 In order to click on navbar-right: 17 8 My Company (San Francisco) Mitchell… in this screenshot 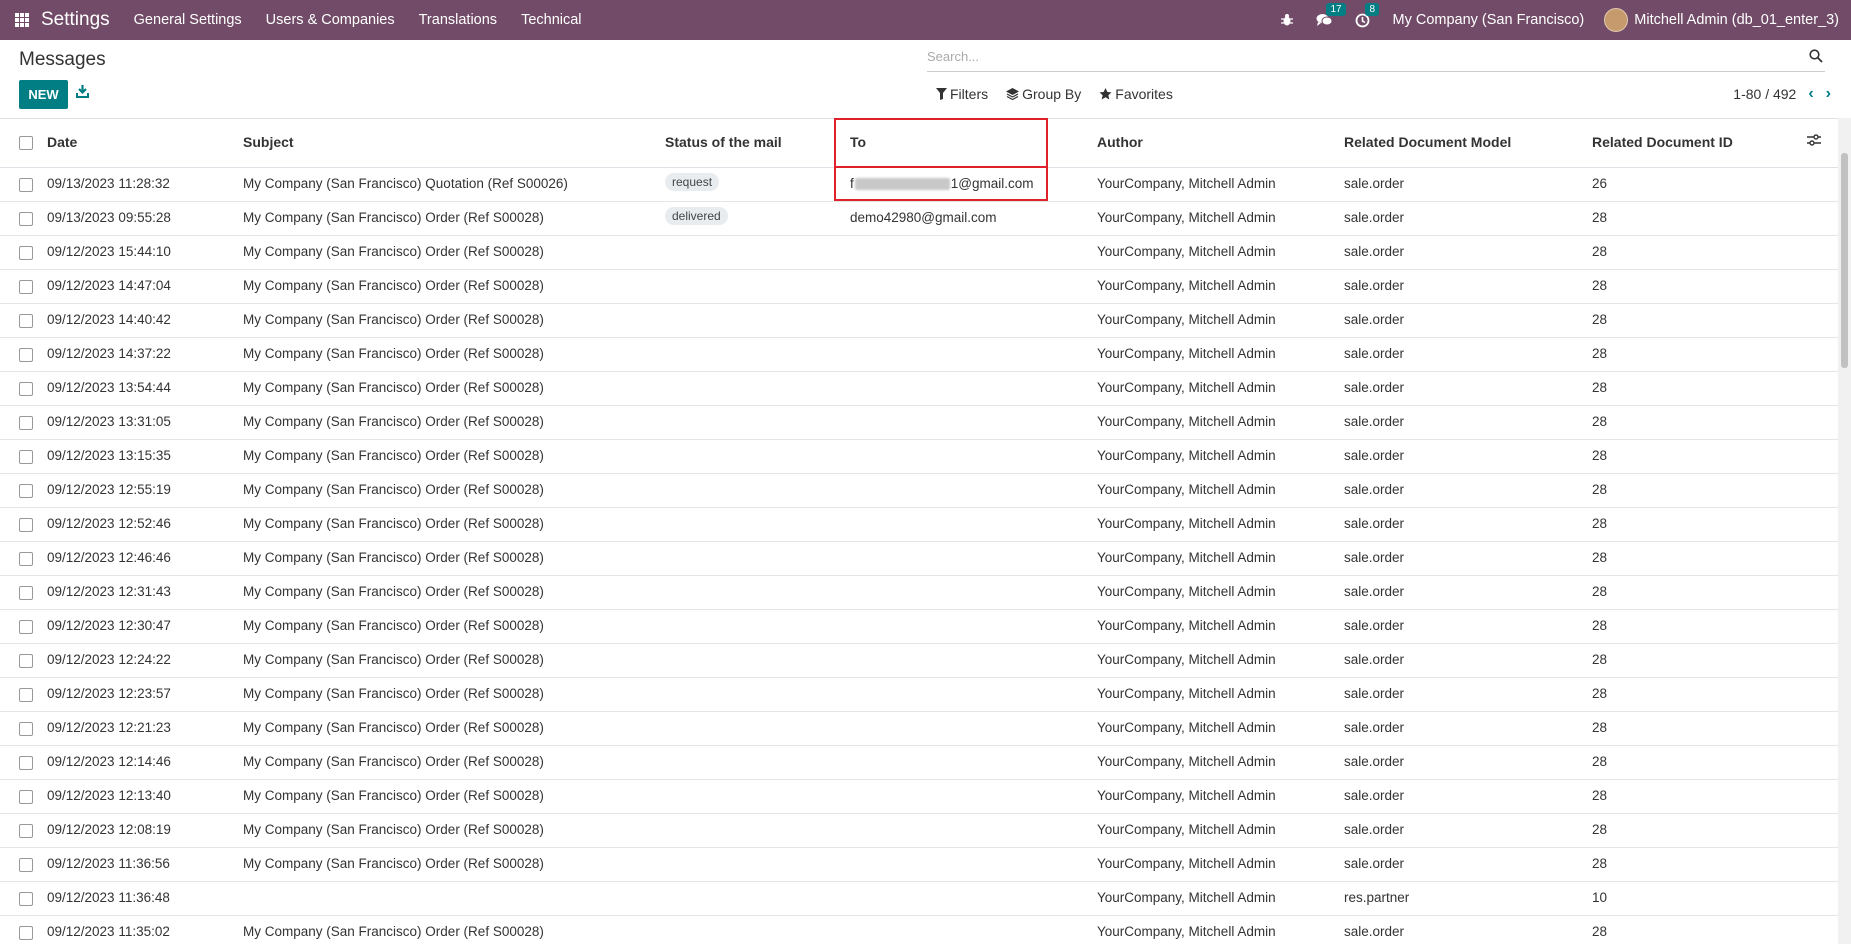, I will do `click(1565, 20)`.